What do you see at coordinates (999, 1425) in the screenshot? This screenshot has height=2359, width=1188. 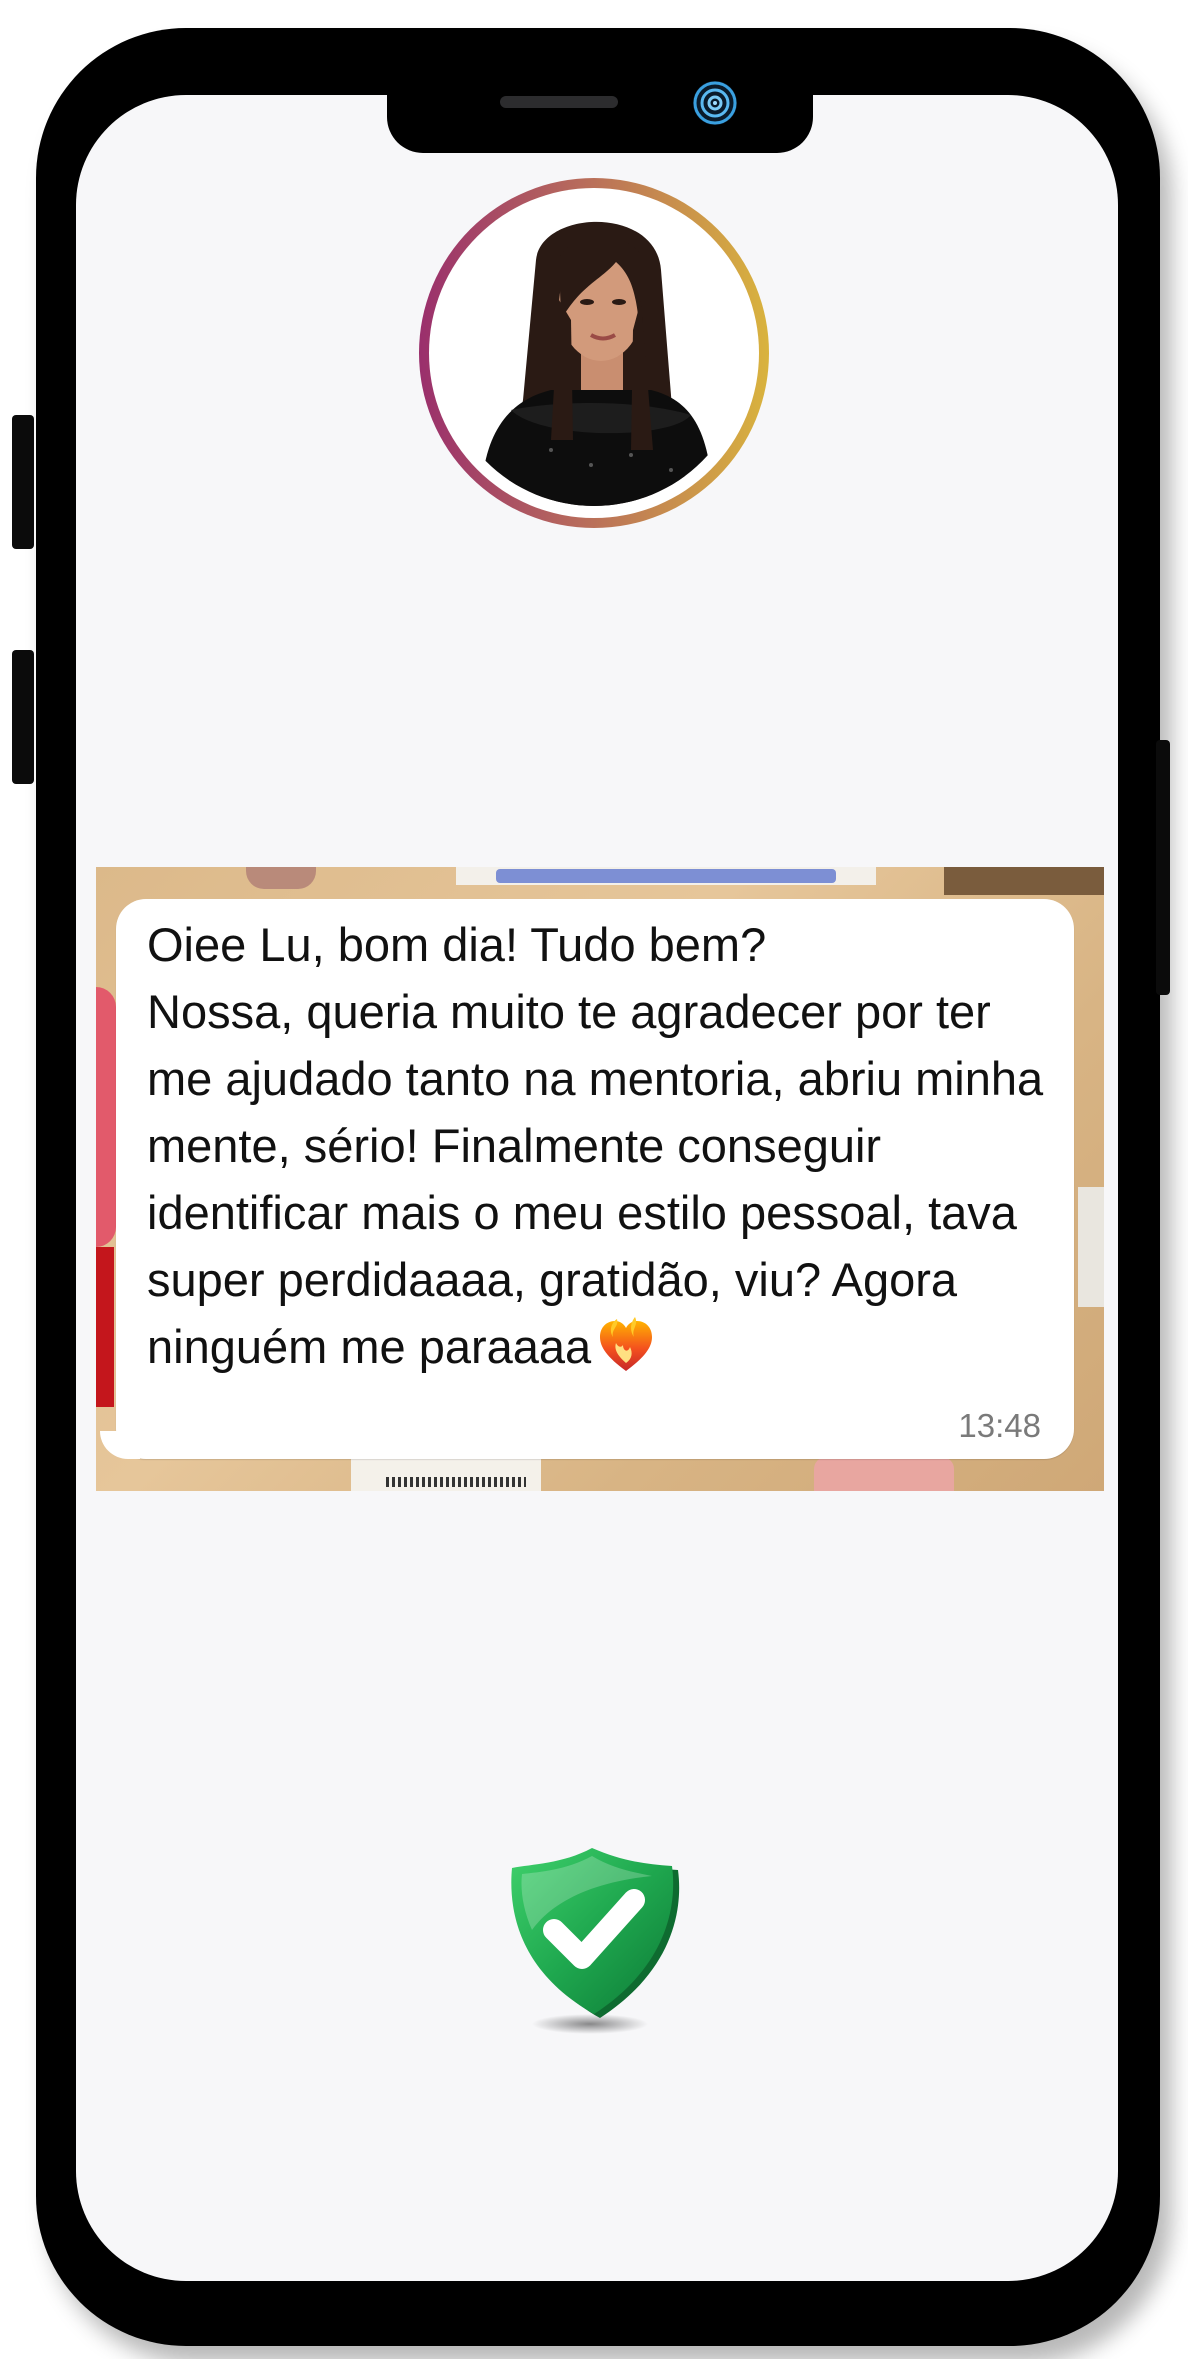 I see `message-timestamp: 13:48` at bounding box center [999, 1425].